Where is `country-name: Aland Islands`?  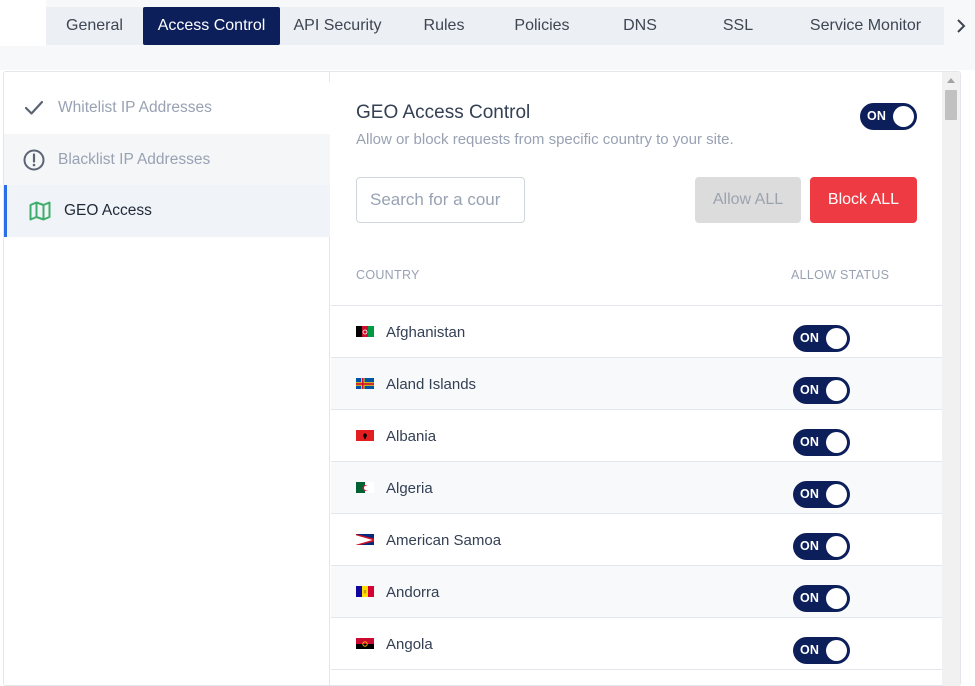
country-name: Aland Islands is located at coordinates (431, 384).